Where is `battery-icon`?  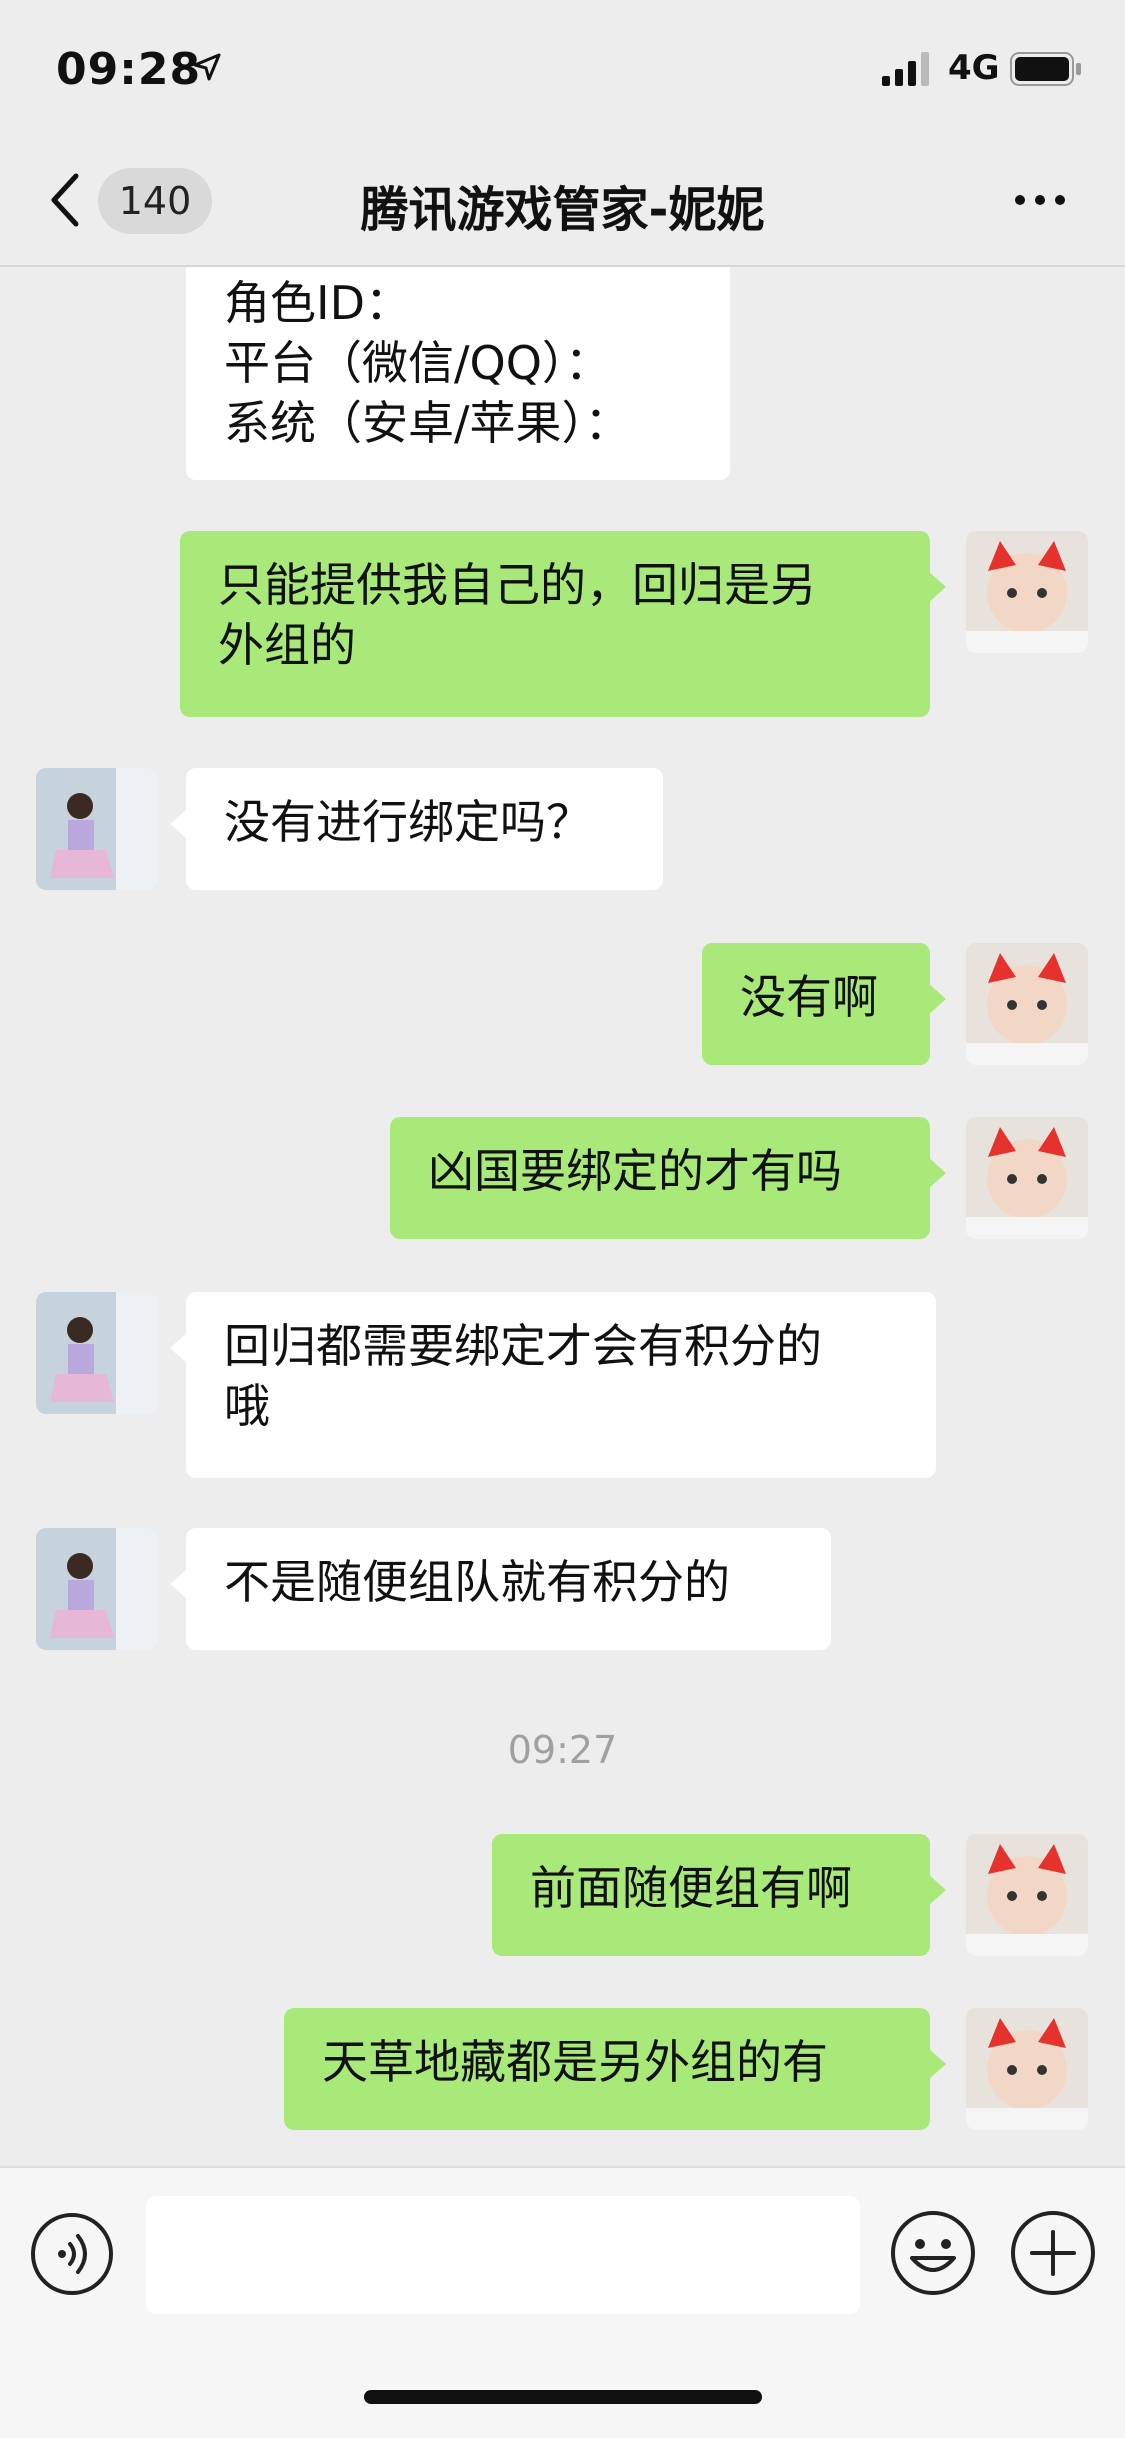
battery-icon is located at coordinates (1045, 69).